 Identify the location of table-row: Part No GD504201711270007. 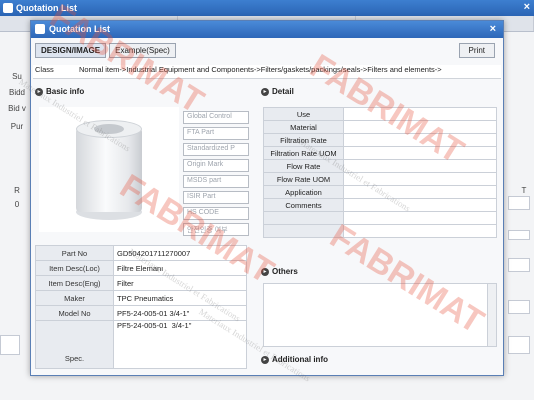
(141, 253).